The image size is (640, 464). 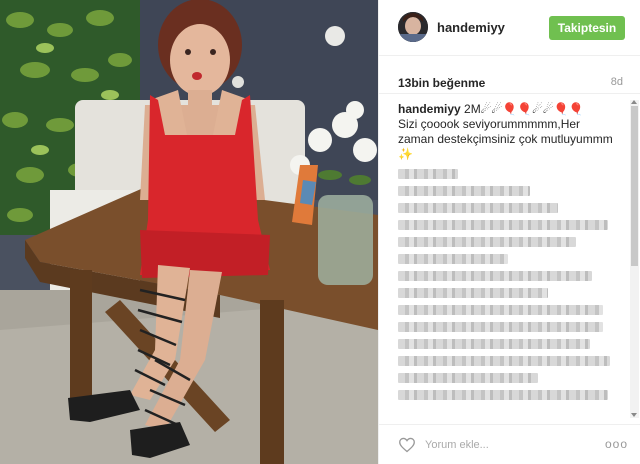 What do you see at coordinates (522, 109) in the screenshot?
I see `caption-text-1: 2M☄☄🎈🎈☄☄🎈🎈` at bounding box center [522, 109].